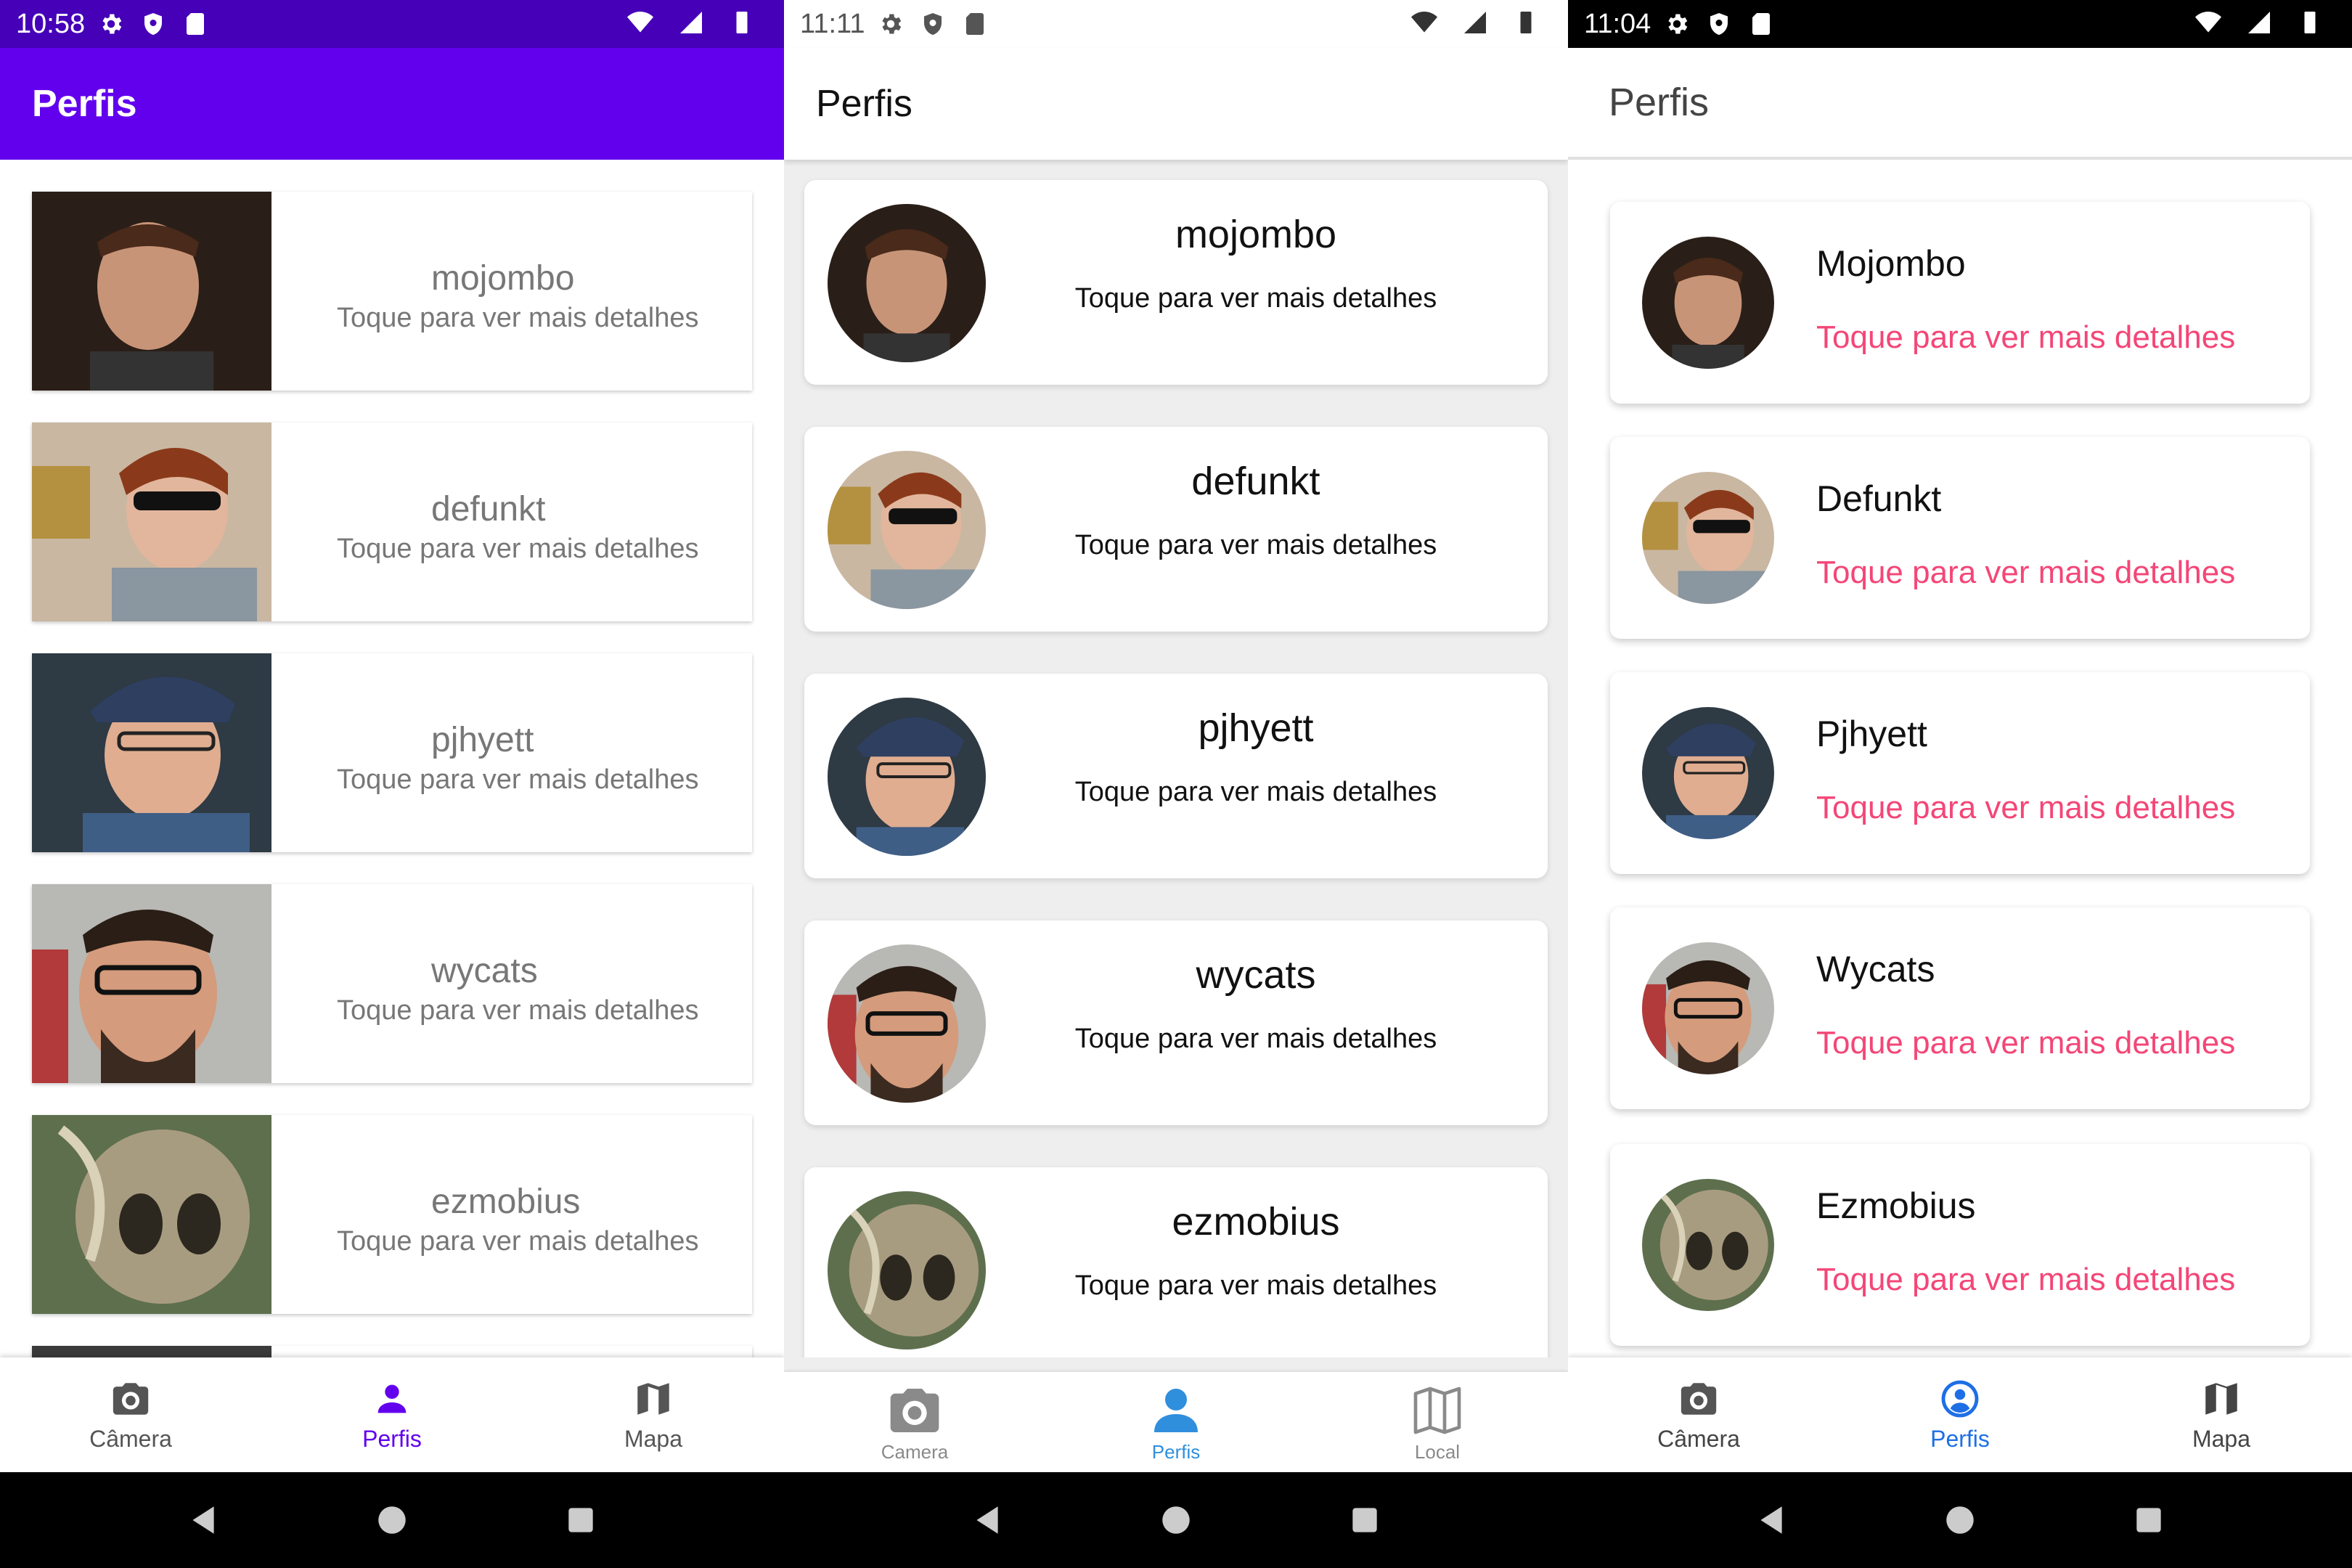 The width and height of the screenshot is (2352, 1568). What do you see at coordinates (1960, 1245) in the screenshot?
I see `profile-card: Ezmobius Toque para ver mais detalhes` at bounding box center [1960, 1245].